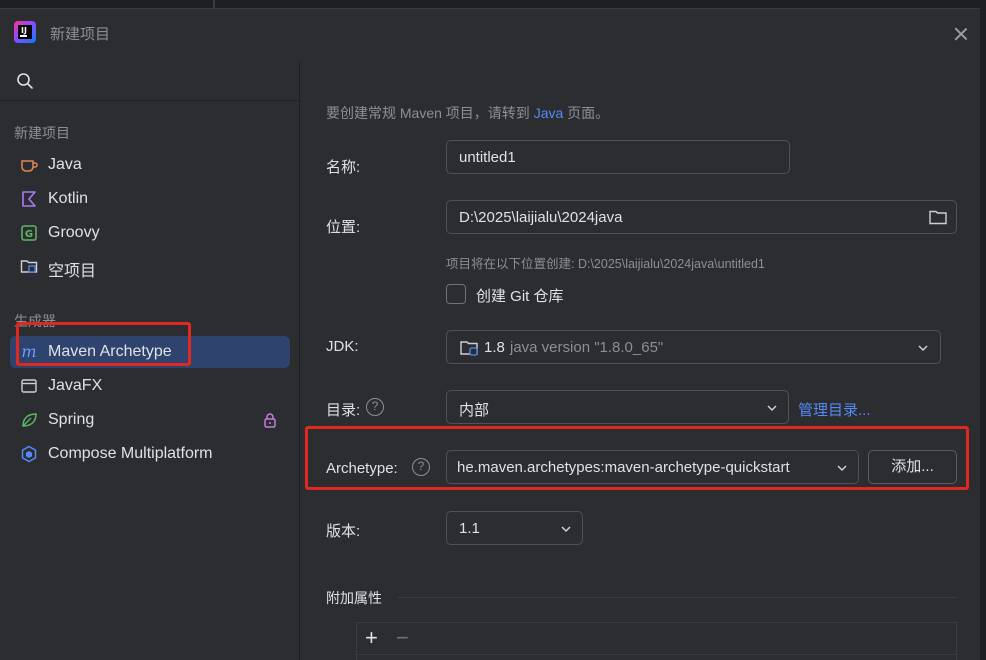 Image resolution: width=986 pixels, height=660 pixels. Describe the element at coordinates (80, 34) in the screenshot. I see `dialog-title: 新建项目` at that location.